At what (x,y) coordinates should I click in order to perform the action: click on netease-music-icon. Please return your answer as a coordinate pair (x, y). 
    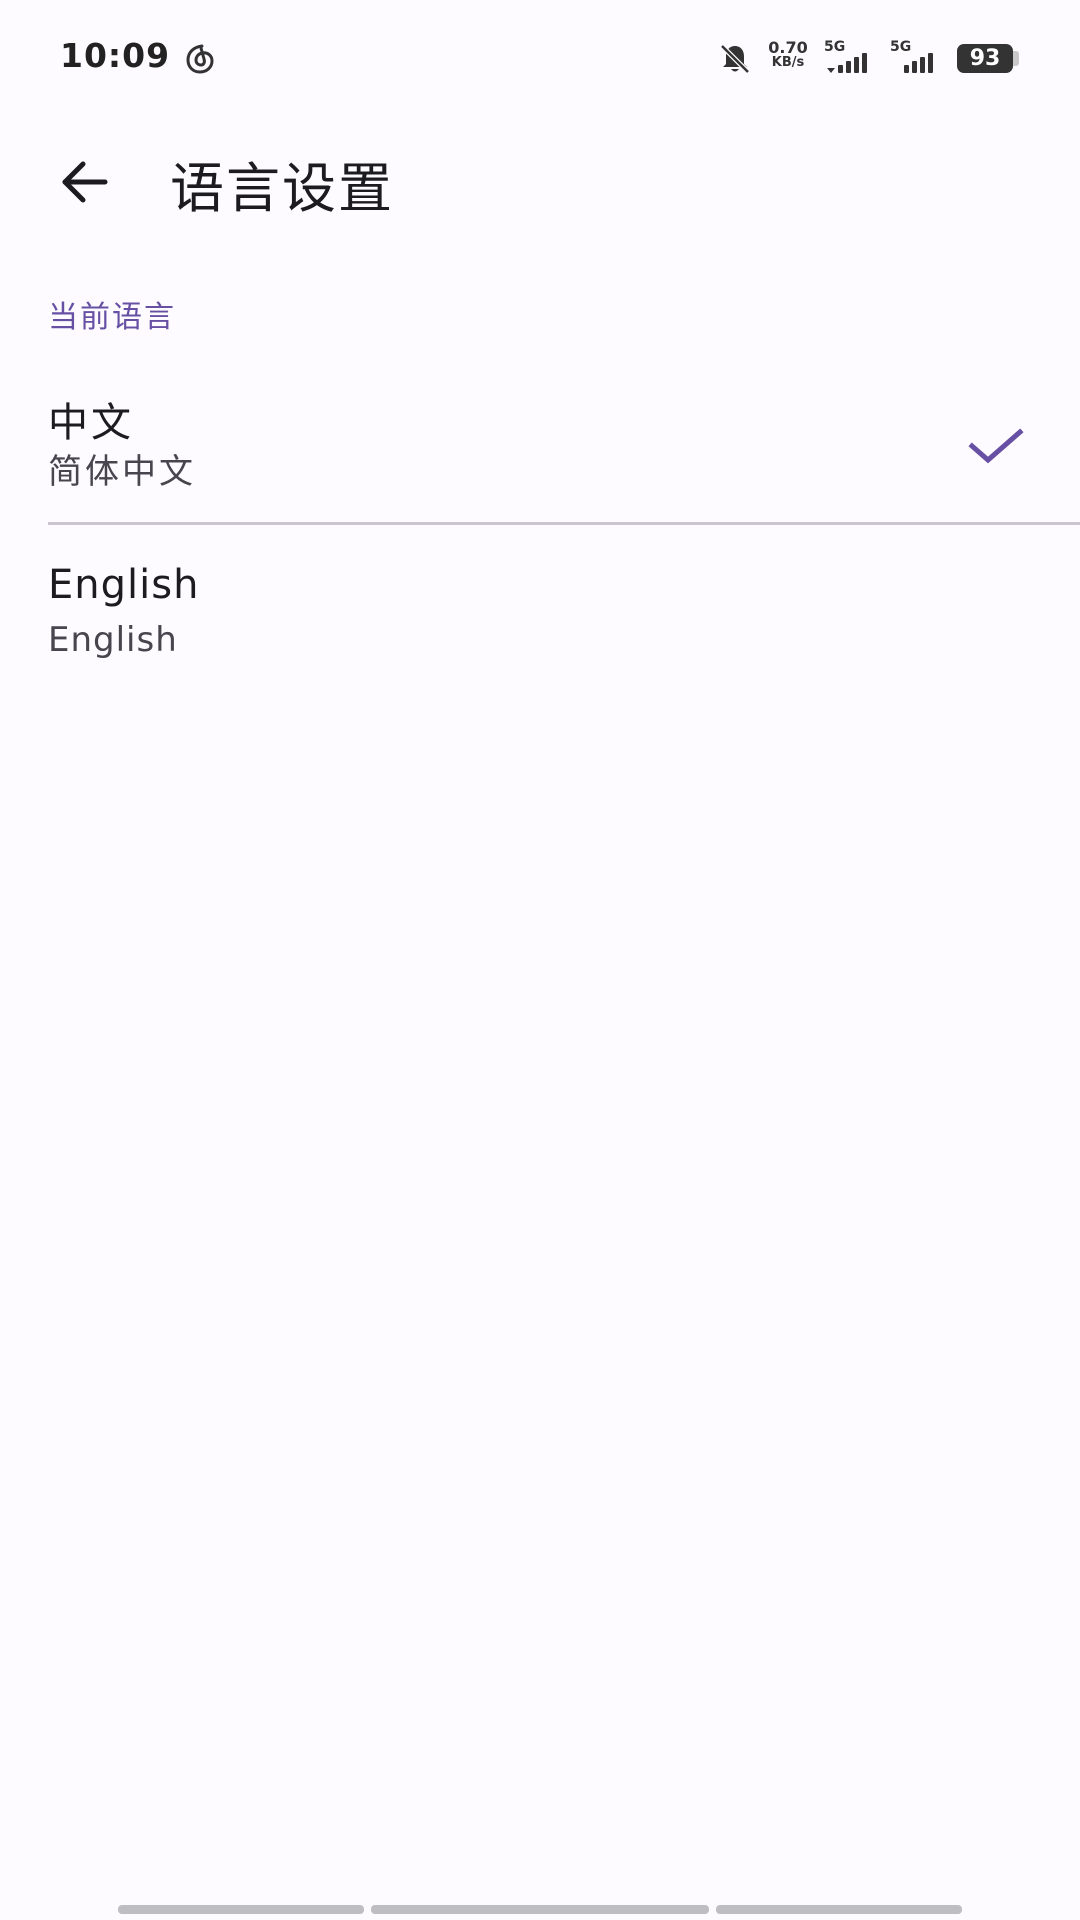
    Looking at the image, I should click on (200, 59).